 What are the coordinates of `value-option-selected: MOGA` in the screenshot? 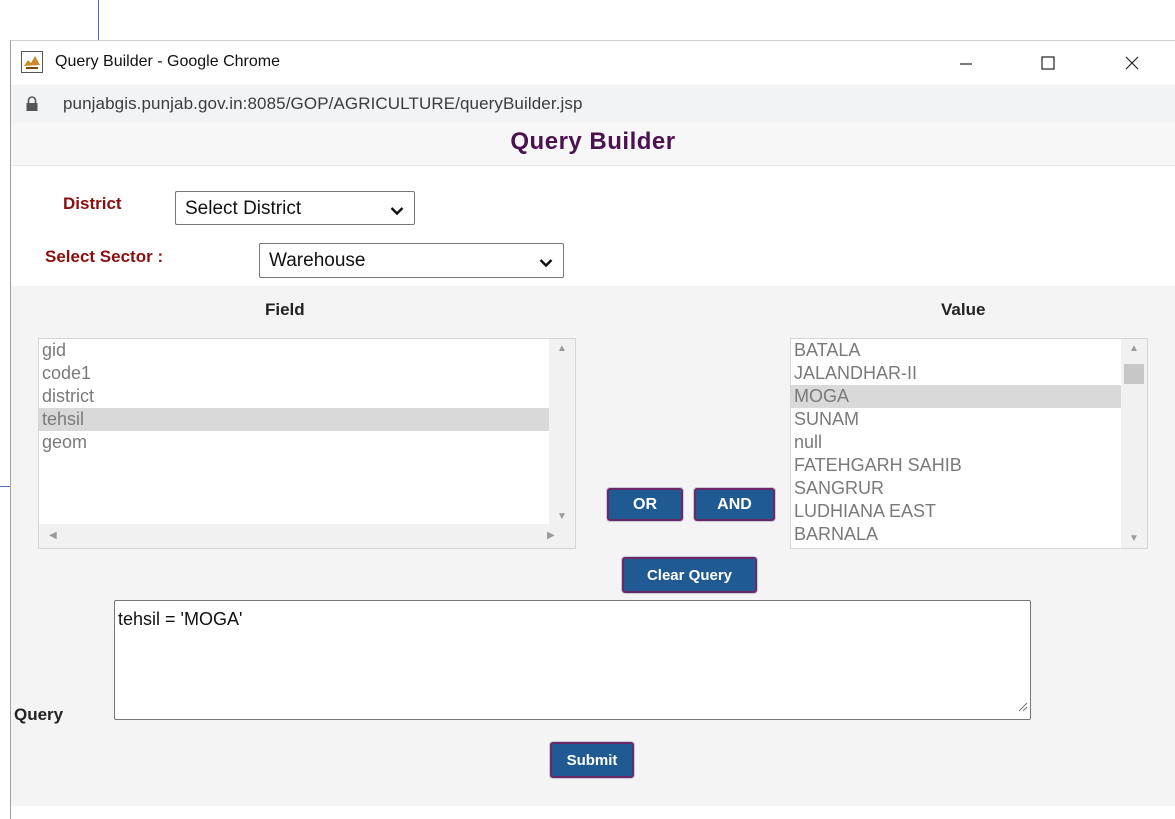 It's located at (969, 396).